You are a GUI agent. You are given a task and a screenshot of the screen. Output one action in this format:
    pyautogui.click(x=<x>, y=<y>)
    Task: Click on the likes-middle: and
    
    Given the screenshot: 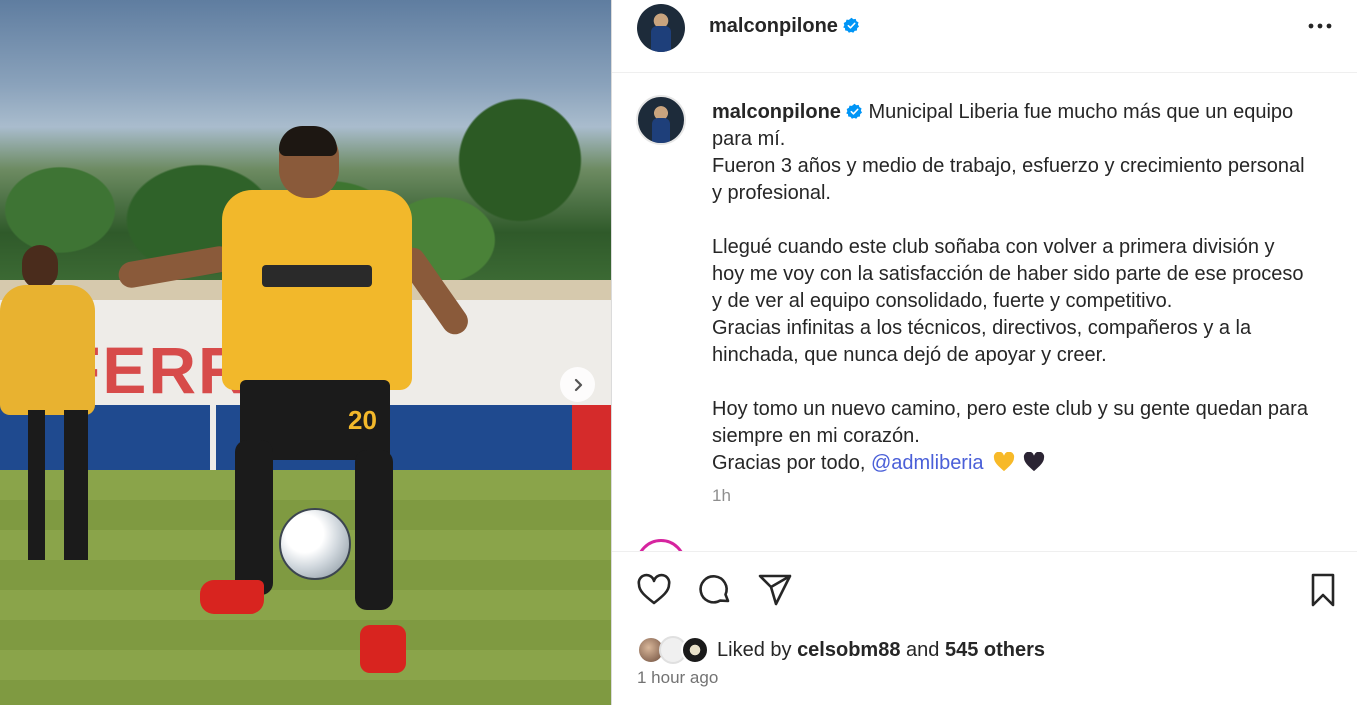 What is the action you would take?
    pyautogui.click(x=923, y=649)
    